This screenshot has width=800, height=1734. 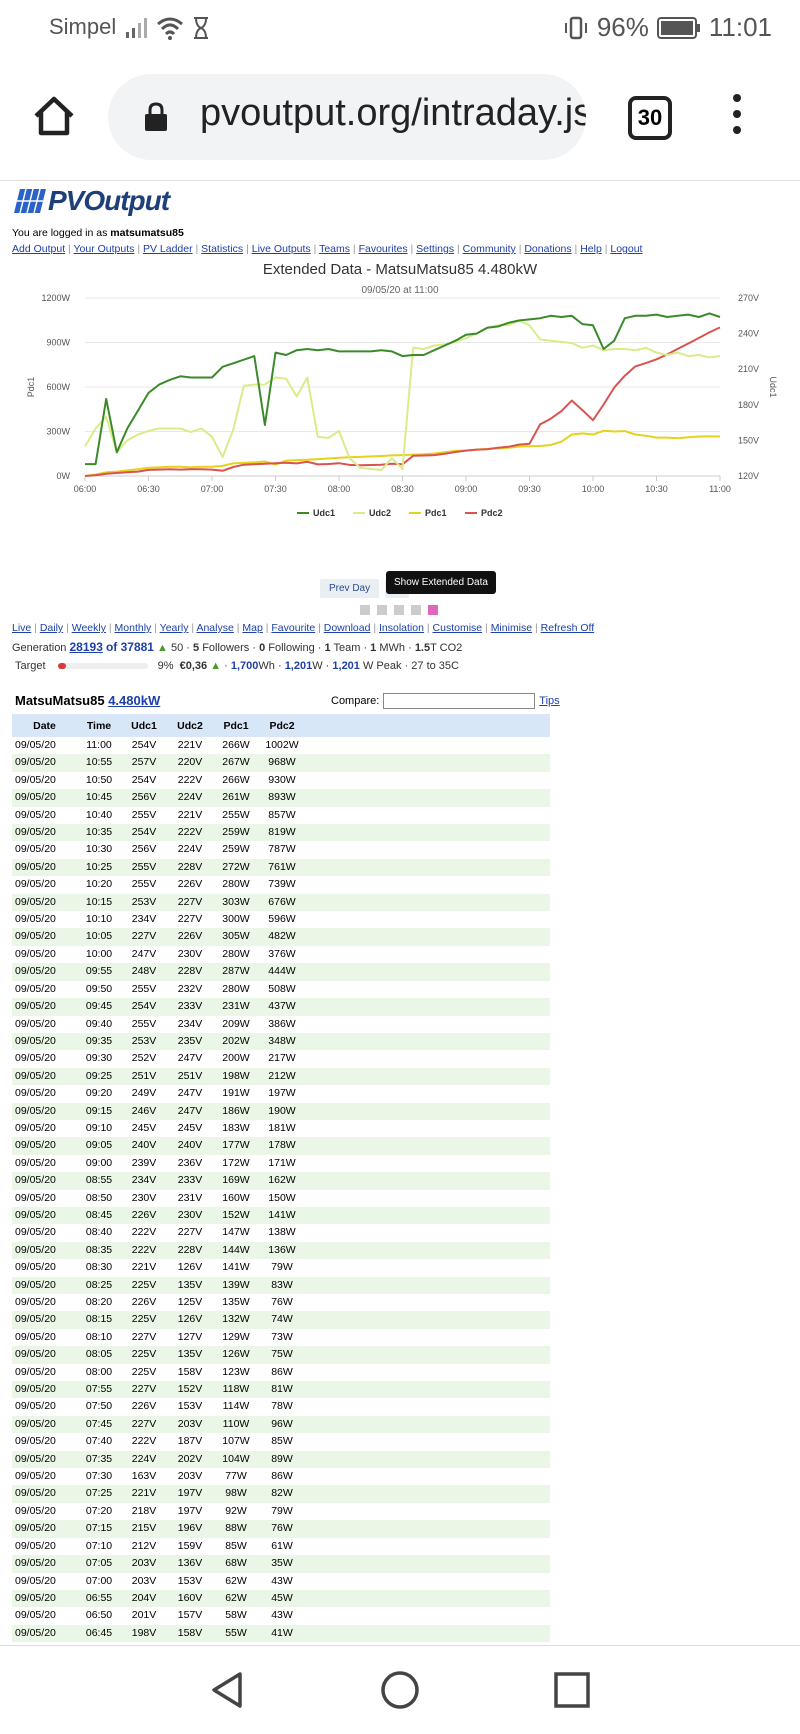 I want to click on recents-icon, so click(x=572, y=1690).